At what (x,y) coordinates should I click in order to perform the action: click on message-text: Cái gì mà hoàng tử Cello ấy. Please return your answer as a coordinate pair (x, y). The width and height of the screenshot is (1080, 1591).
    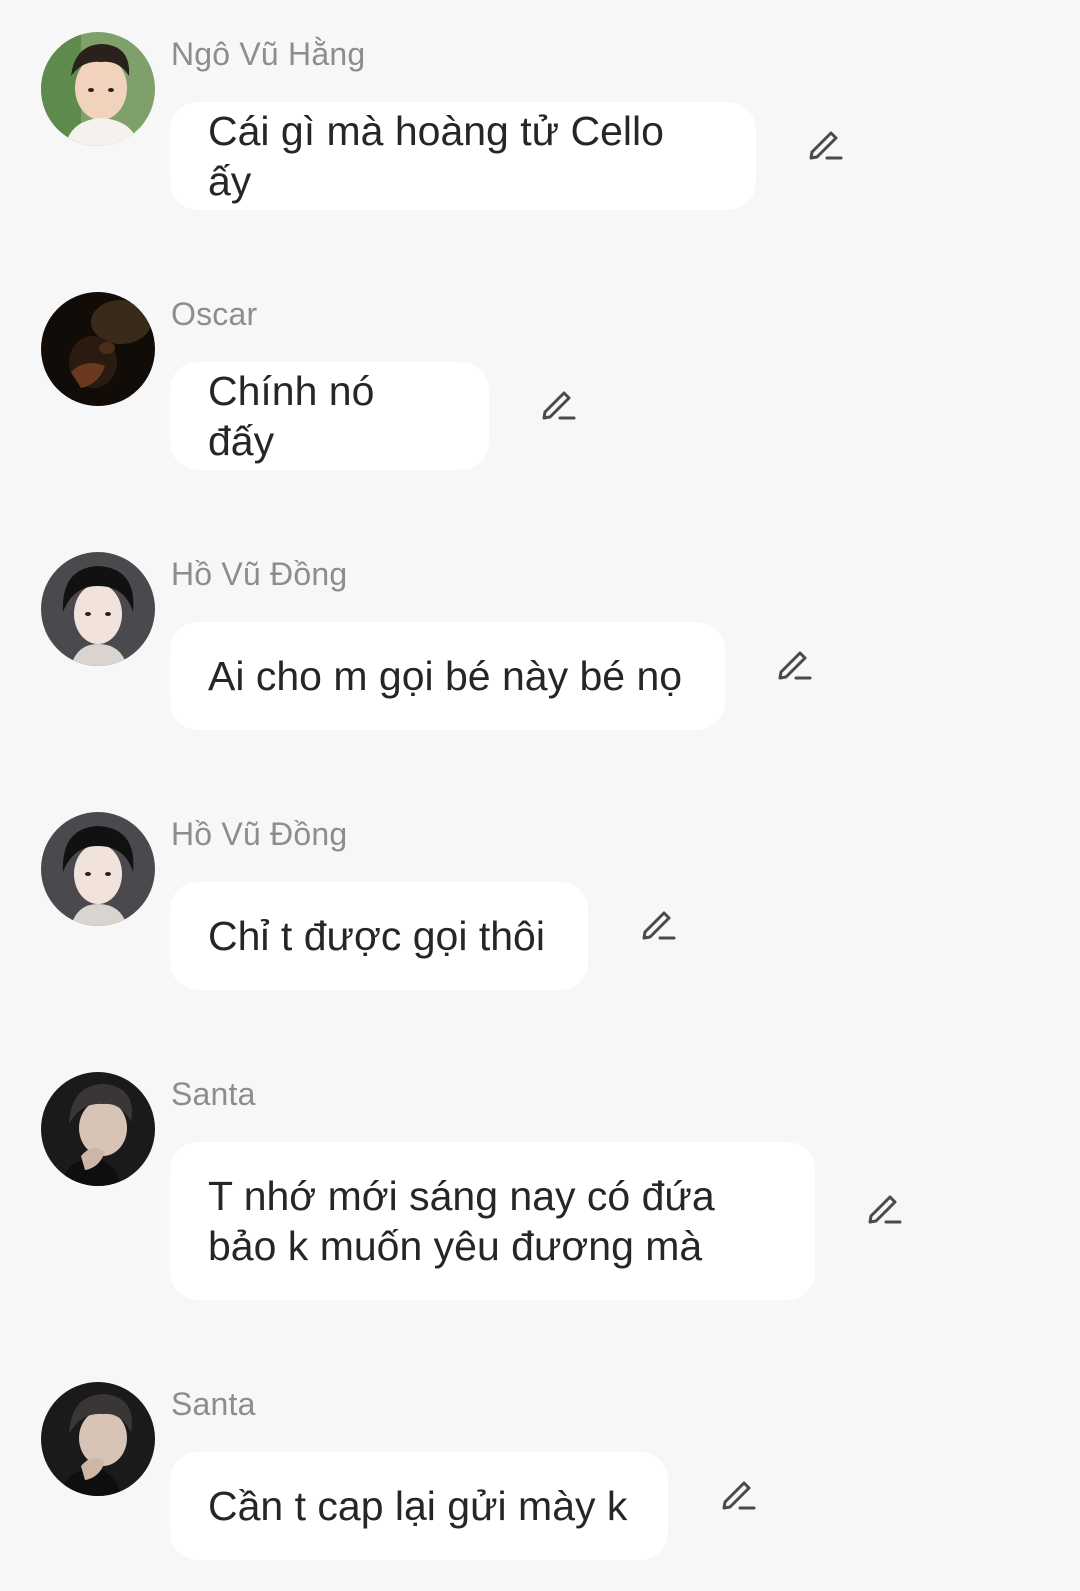
    Looking at the image, I should click on (436, 156).